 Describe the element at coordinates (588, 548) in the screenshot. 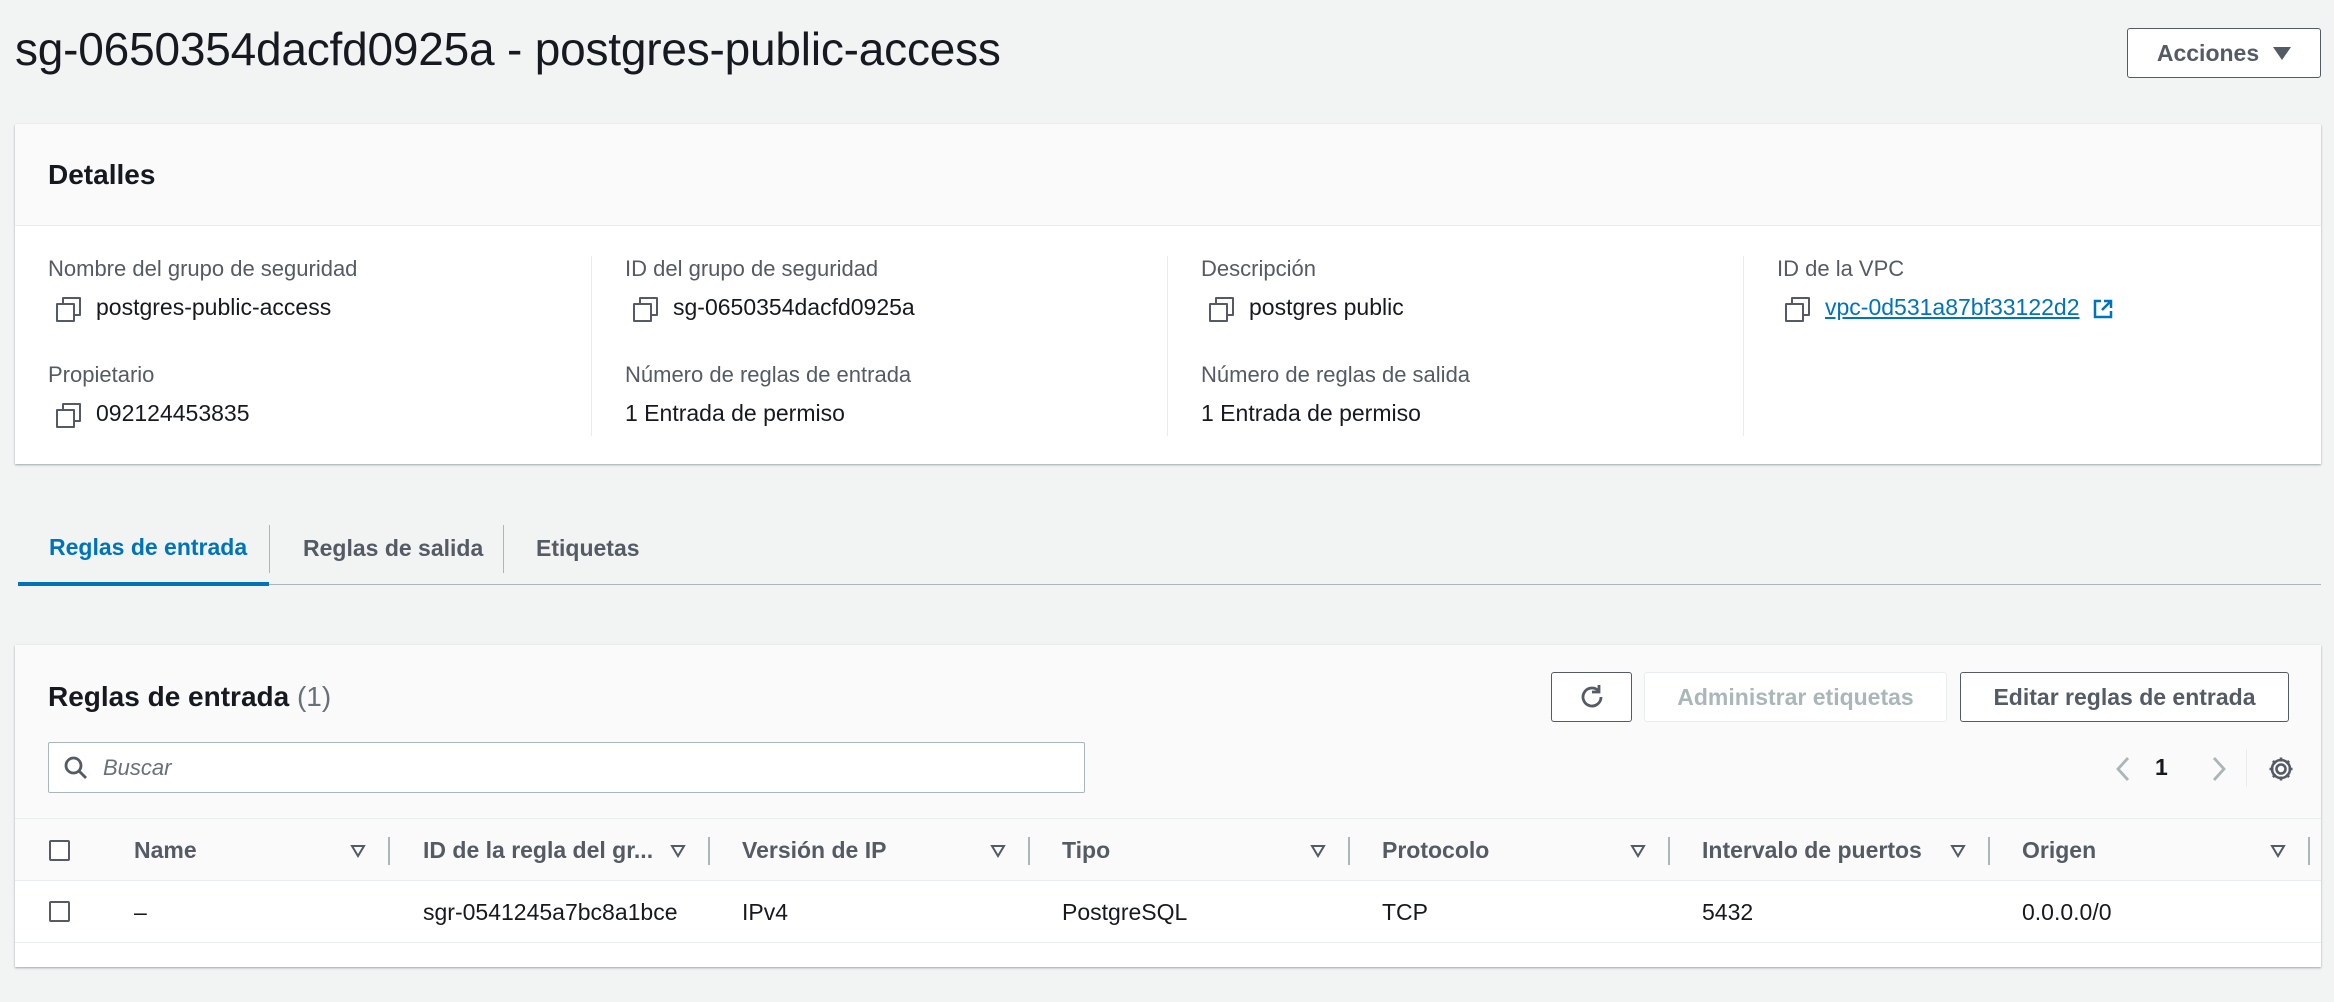

I see `tab-tags: Etiquetas` at that location.